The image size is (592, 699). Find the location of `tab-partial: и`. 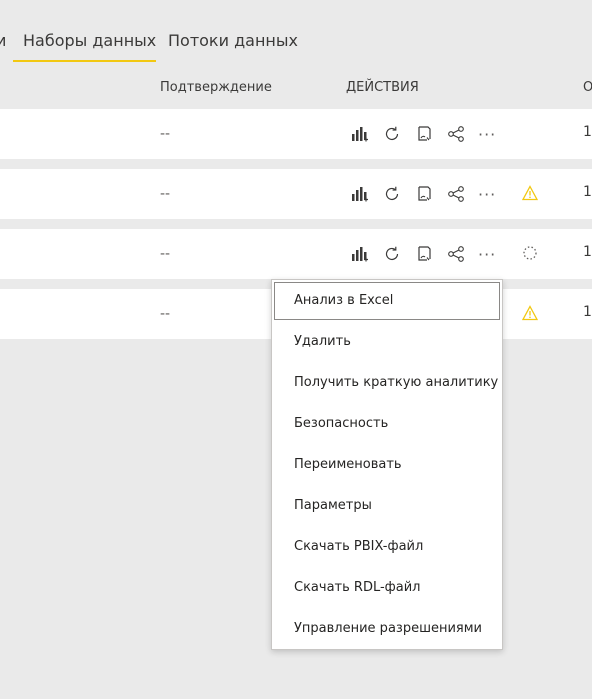

tab-partial: и is located at coordinates (3, 40).